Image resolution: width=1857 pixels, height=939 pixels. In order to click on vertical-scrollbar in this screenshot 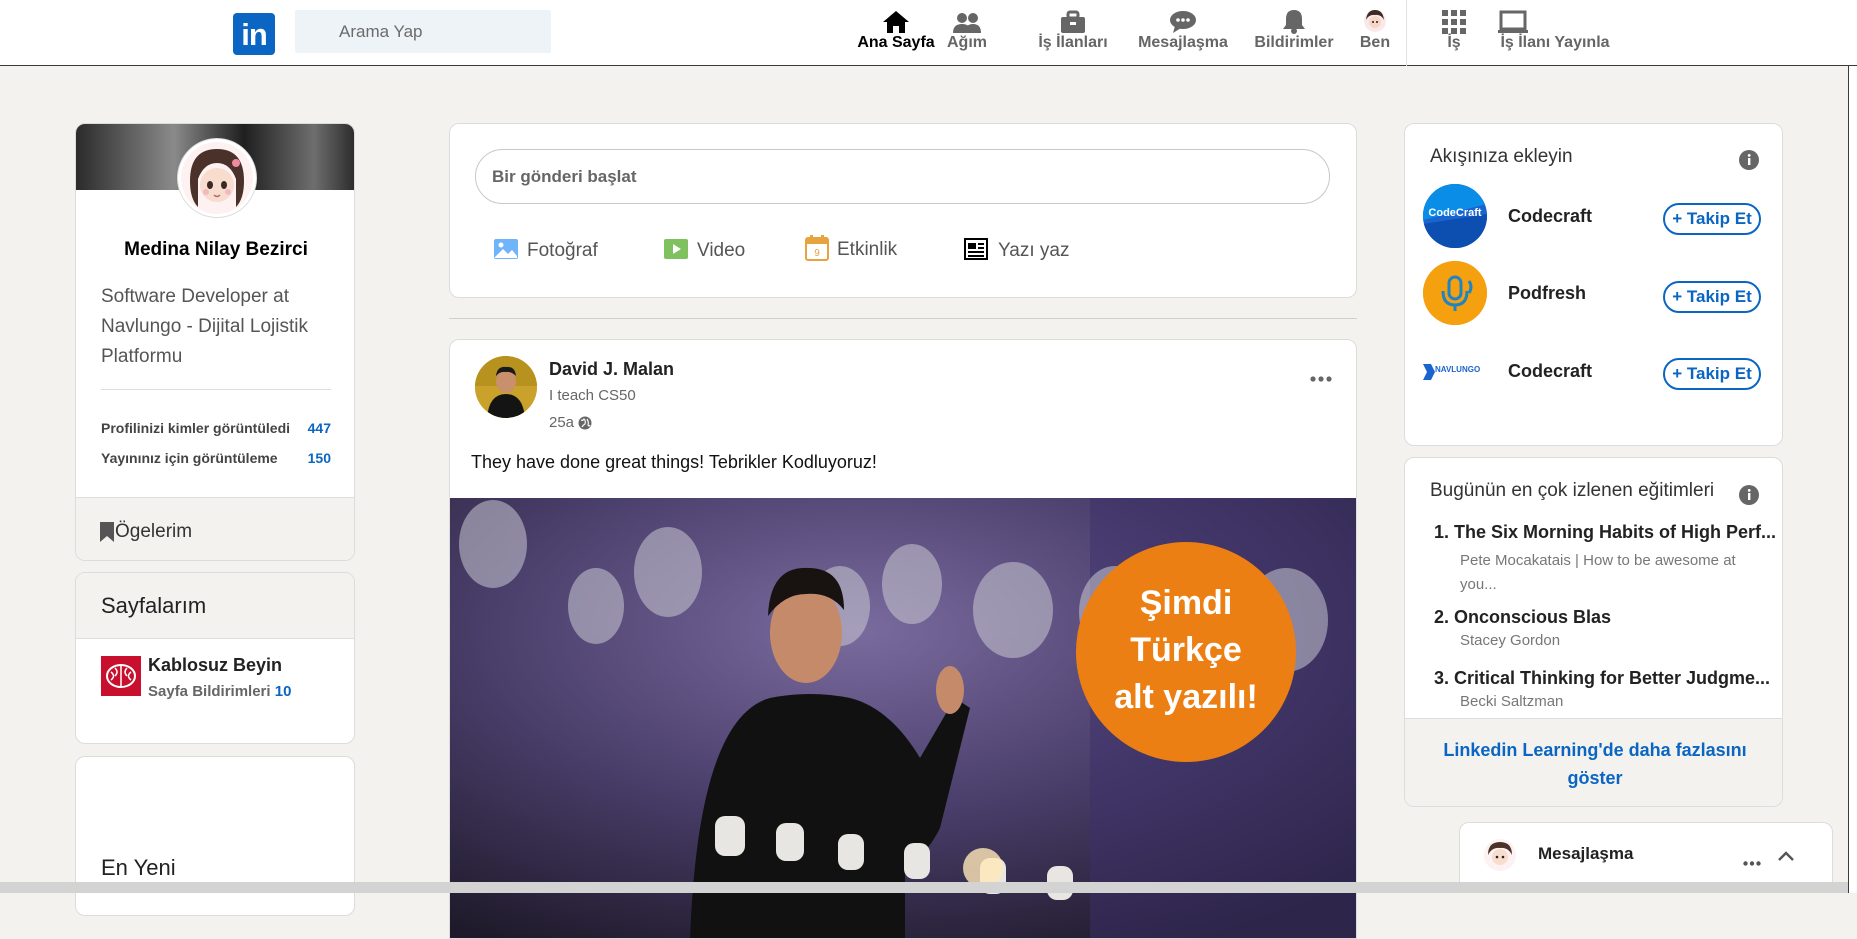, I will do `click(1852, 479)`.